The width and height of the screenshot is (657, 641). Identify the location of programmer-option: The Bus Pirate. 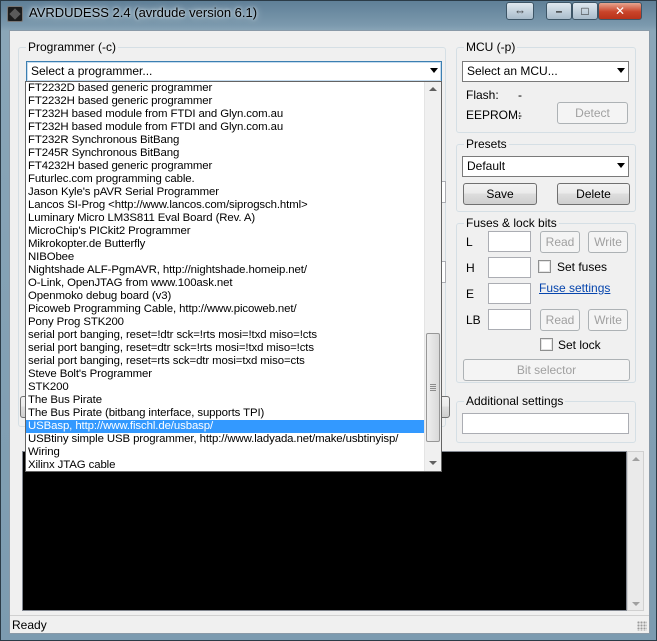
(225, 400).